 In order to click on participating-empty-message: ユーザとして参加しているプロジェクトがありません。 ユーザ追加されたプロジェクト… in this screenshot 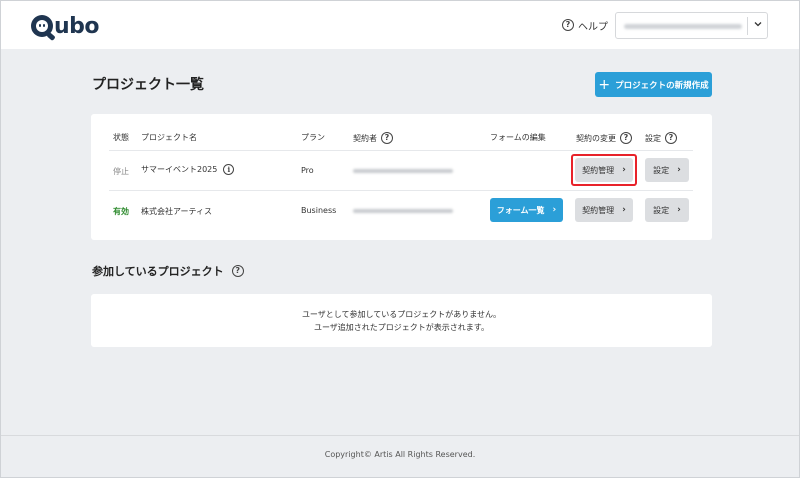, I will do `click(401, 321)`.